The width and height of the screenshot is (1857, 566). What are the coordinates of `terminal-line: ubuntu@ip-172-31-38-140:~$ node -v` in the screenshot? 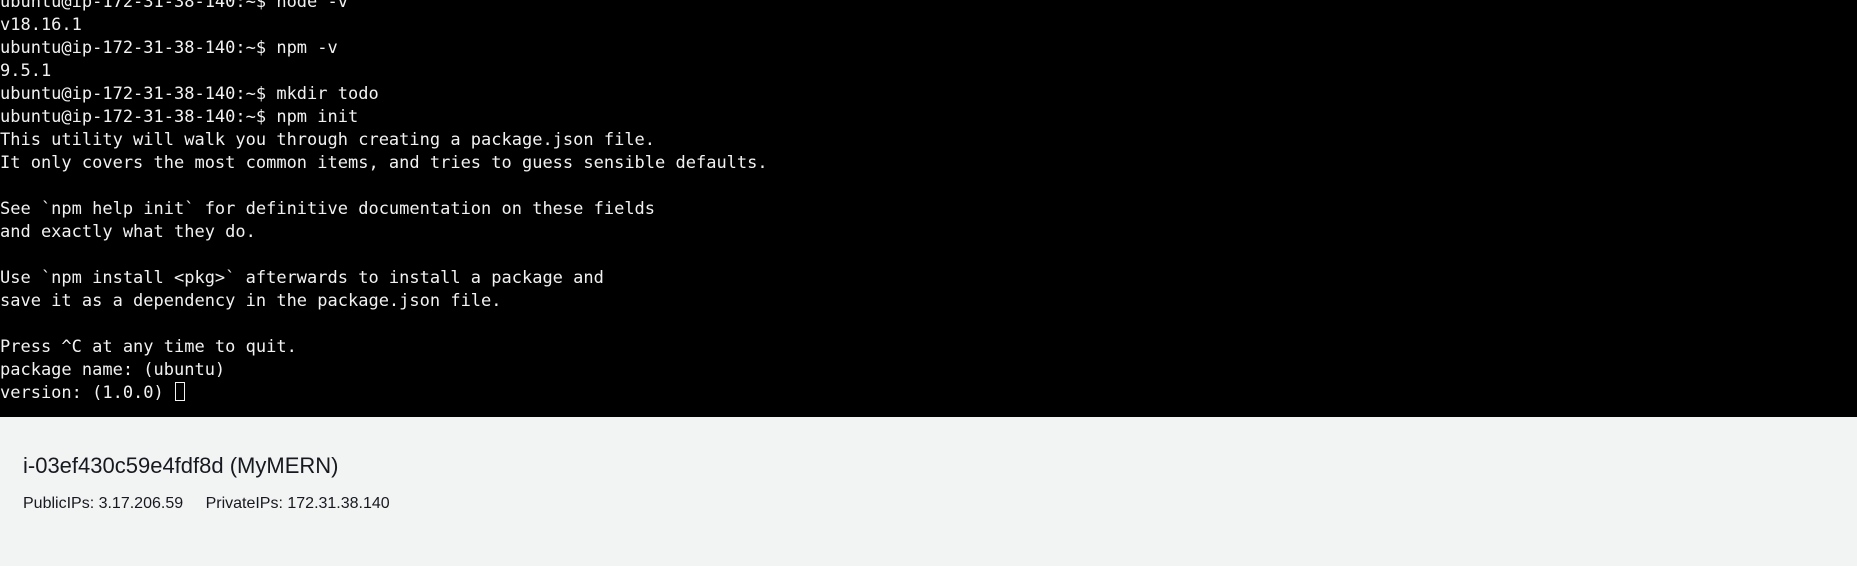 It's located at (174, 6).